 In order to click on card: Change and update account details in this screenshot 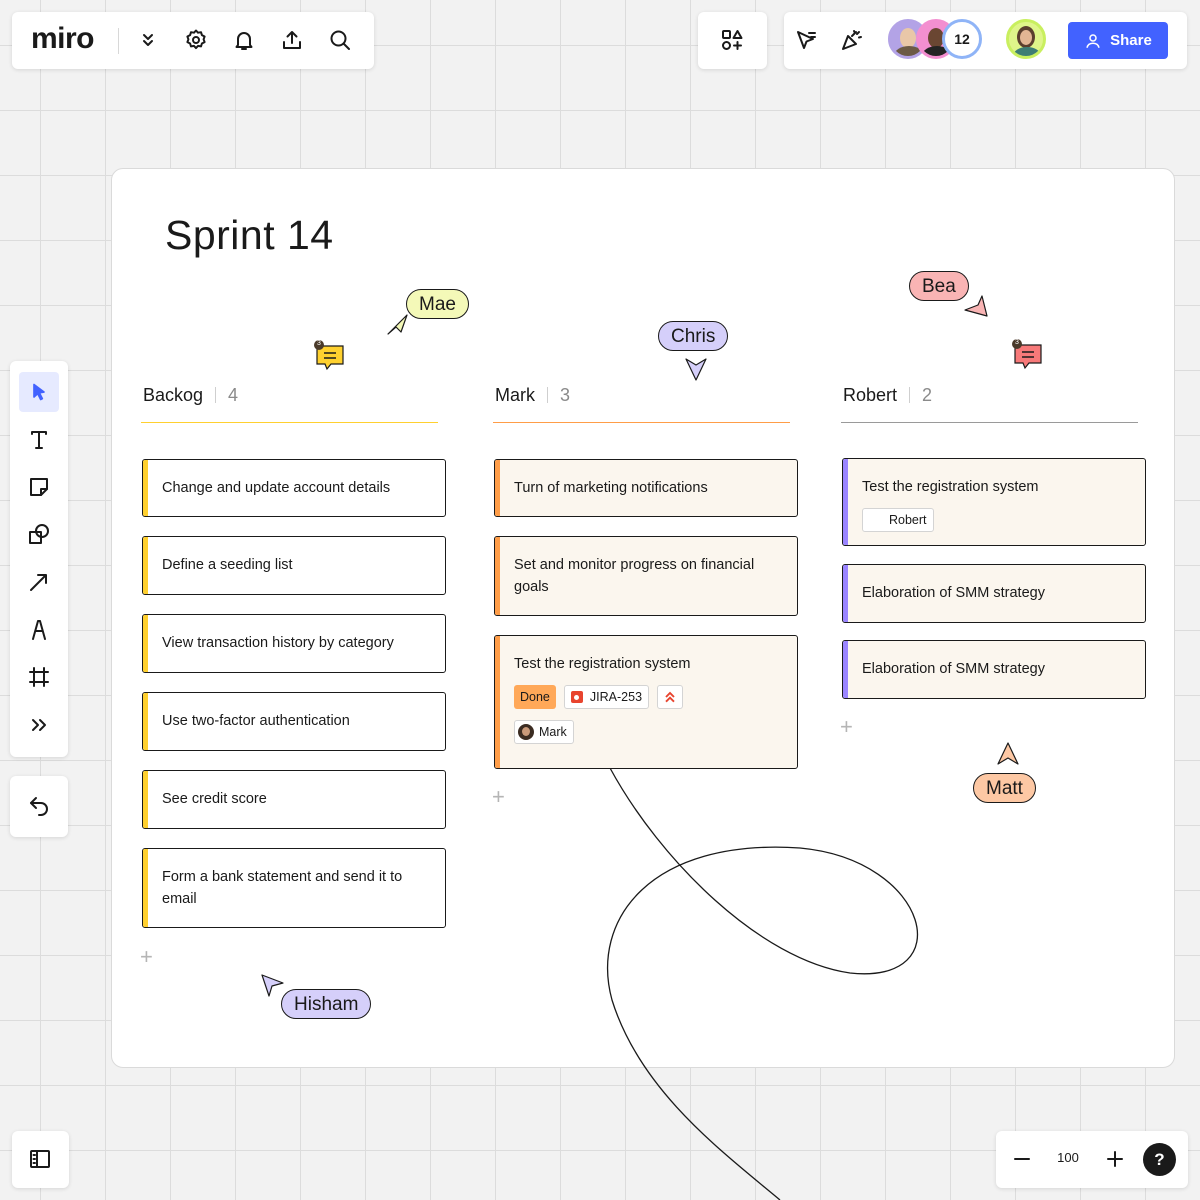, I will do `click(294, 488)`.